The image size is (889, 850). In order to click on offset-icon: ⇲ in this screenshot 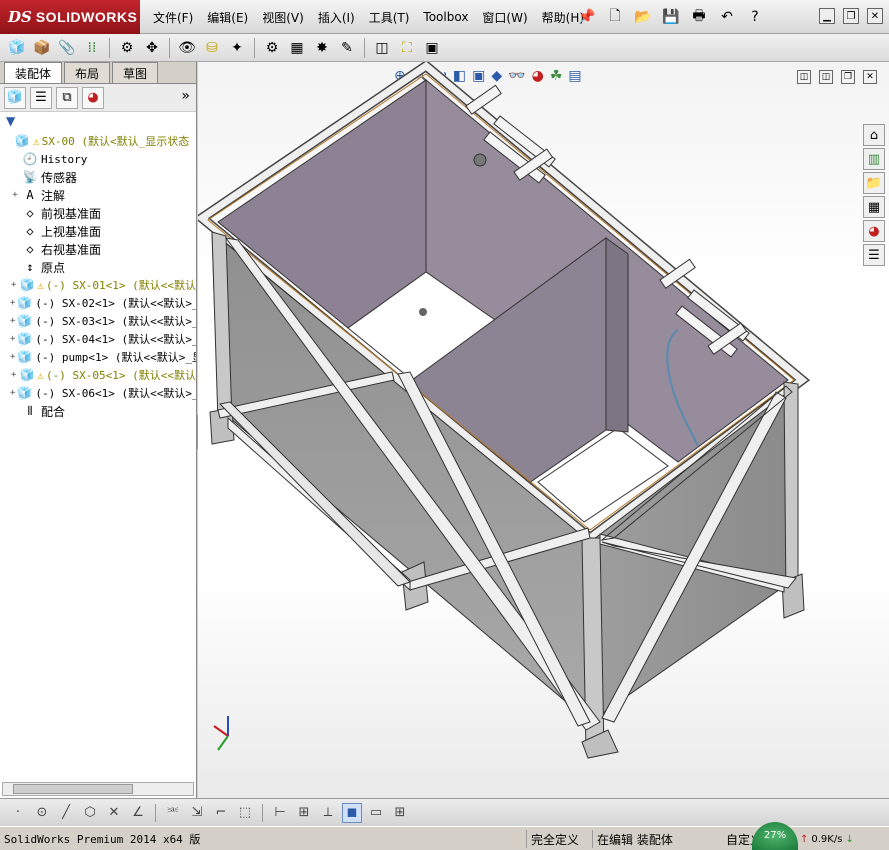, I will do `click(197, 813)`.